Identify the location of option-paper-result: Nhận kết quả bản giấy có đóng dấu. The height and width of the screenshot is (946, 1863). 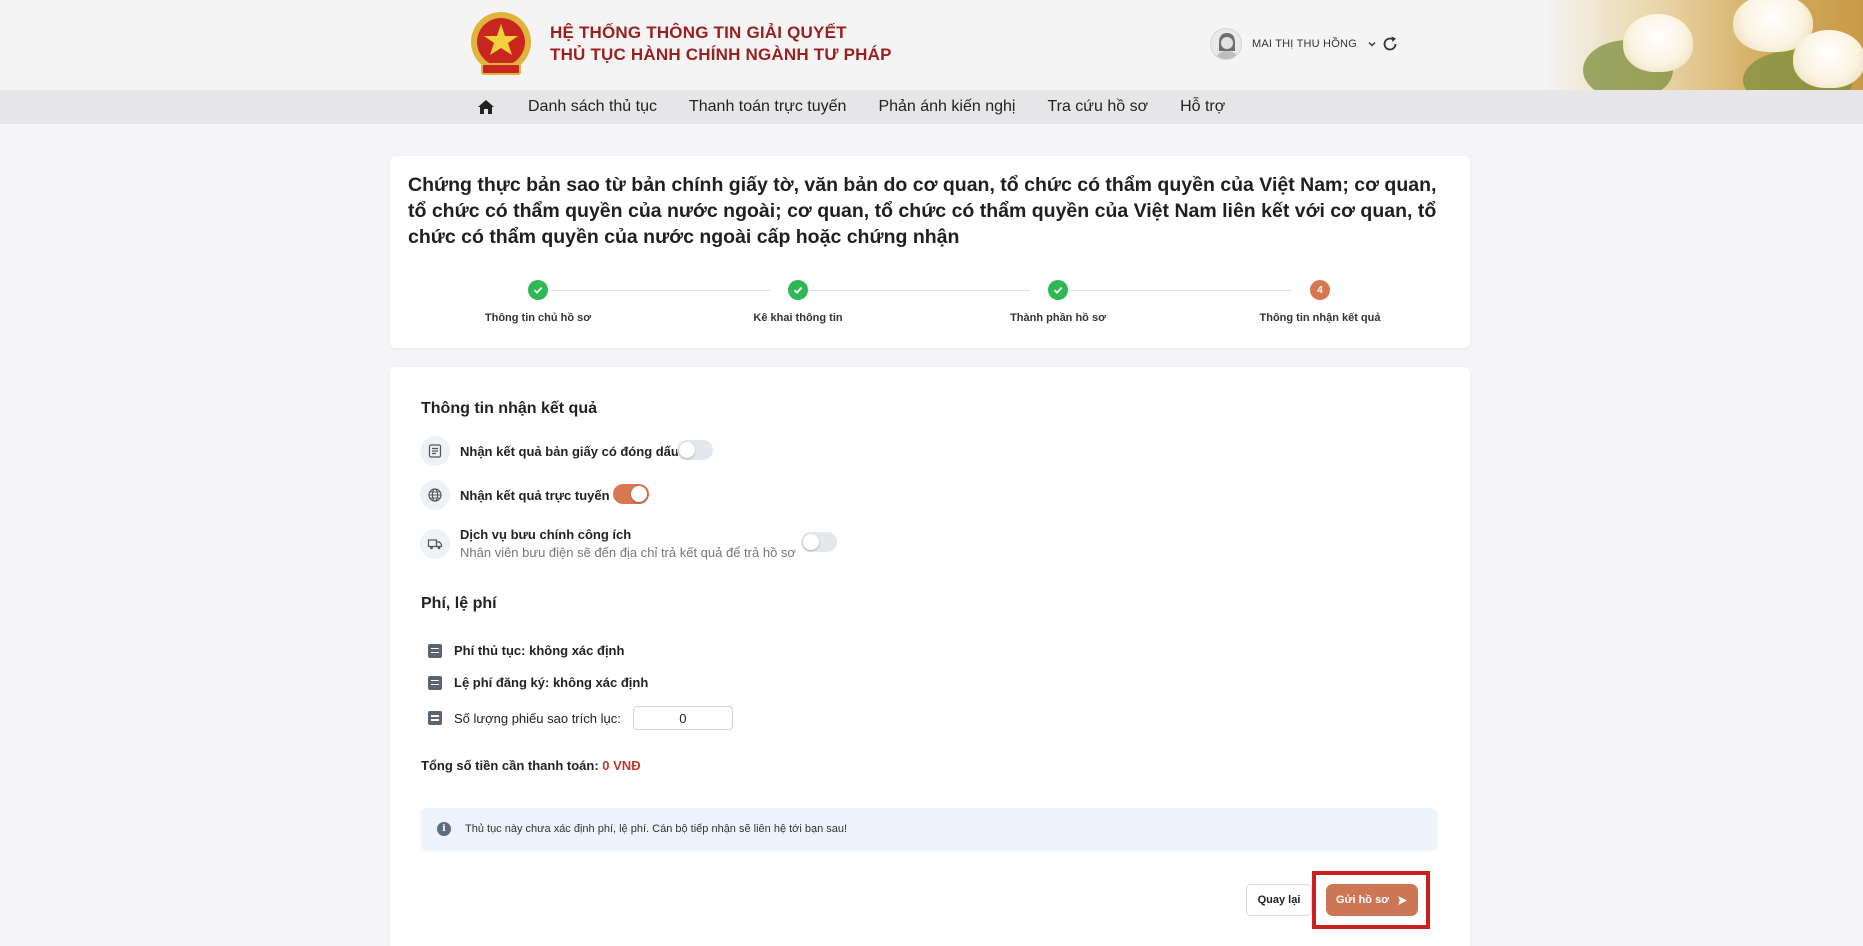
(549, 451).